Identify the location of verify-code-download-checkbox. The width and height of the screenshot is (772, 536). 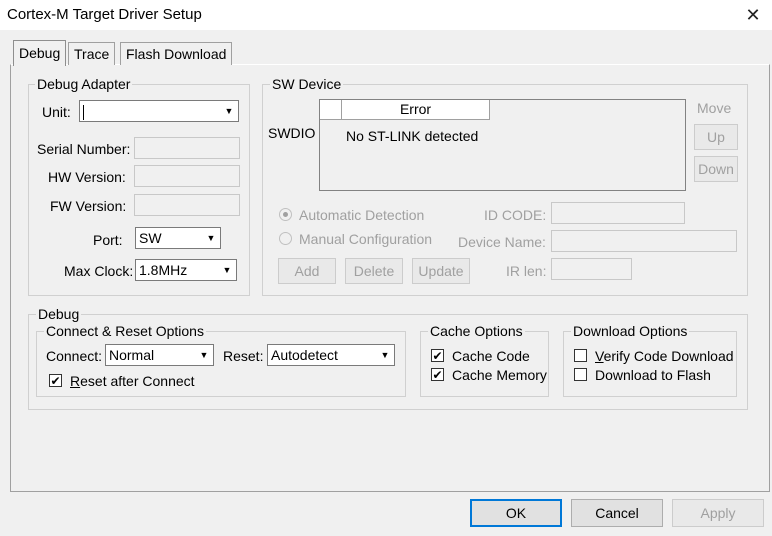
(580, 355).